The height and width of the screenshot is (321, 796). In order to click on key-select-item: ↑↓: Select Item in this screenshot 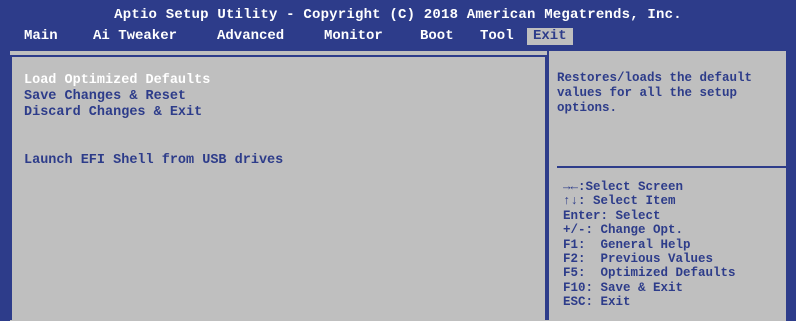, I will do `click(619, 201)`.